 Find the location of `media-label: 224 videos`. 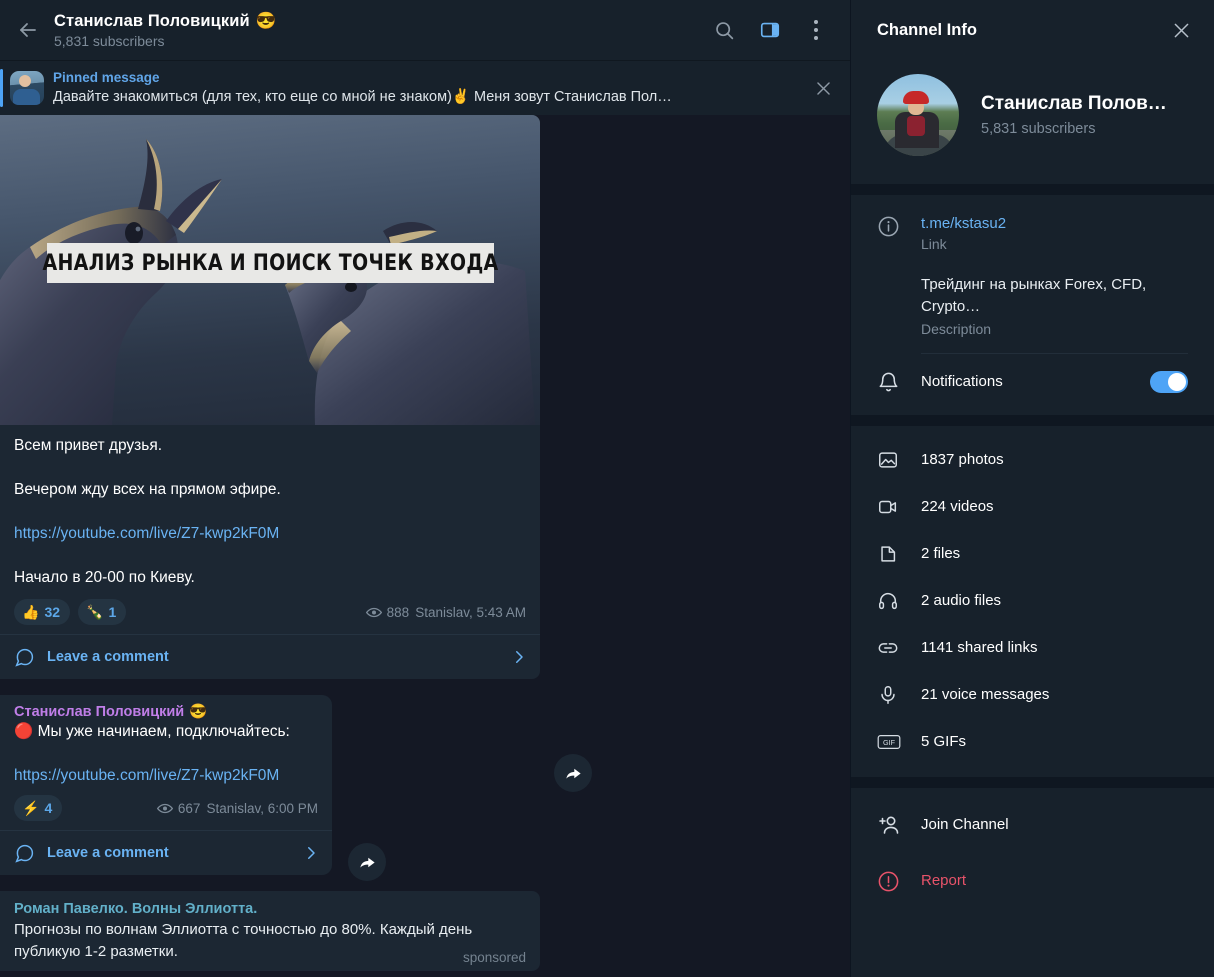

media-label: 224 videos is located at coordinates (957, 506).